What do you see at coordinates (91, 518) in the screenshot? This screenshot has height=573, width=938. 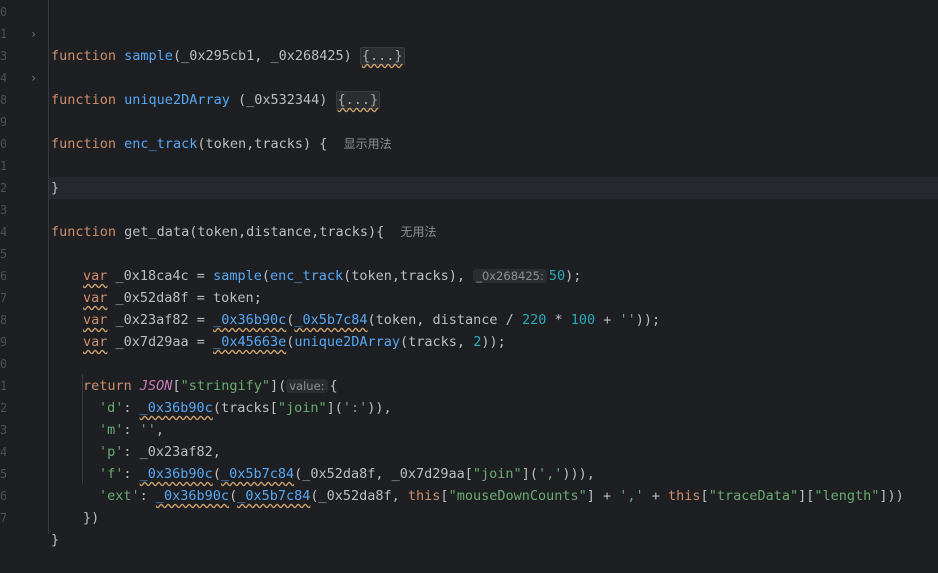 I see `code-line: })` at bounding box center [91, 518].